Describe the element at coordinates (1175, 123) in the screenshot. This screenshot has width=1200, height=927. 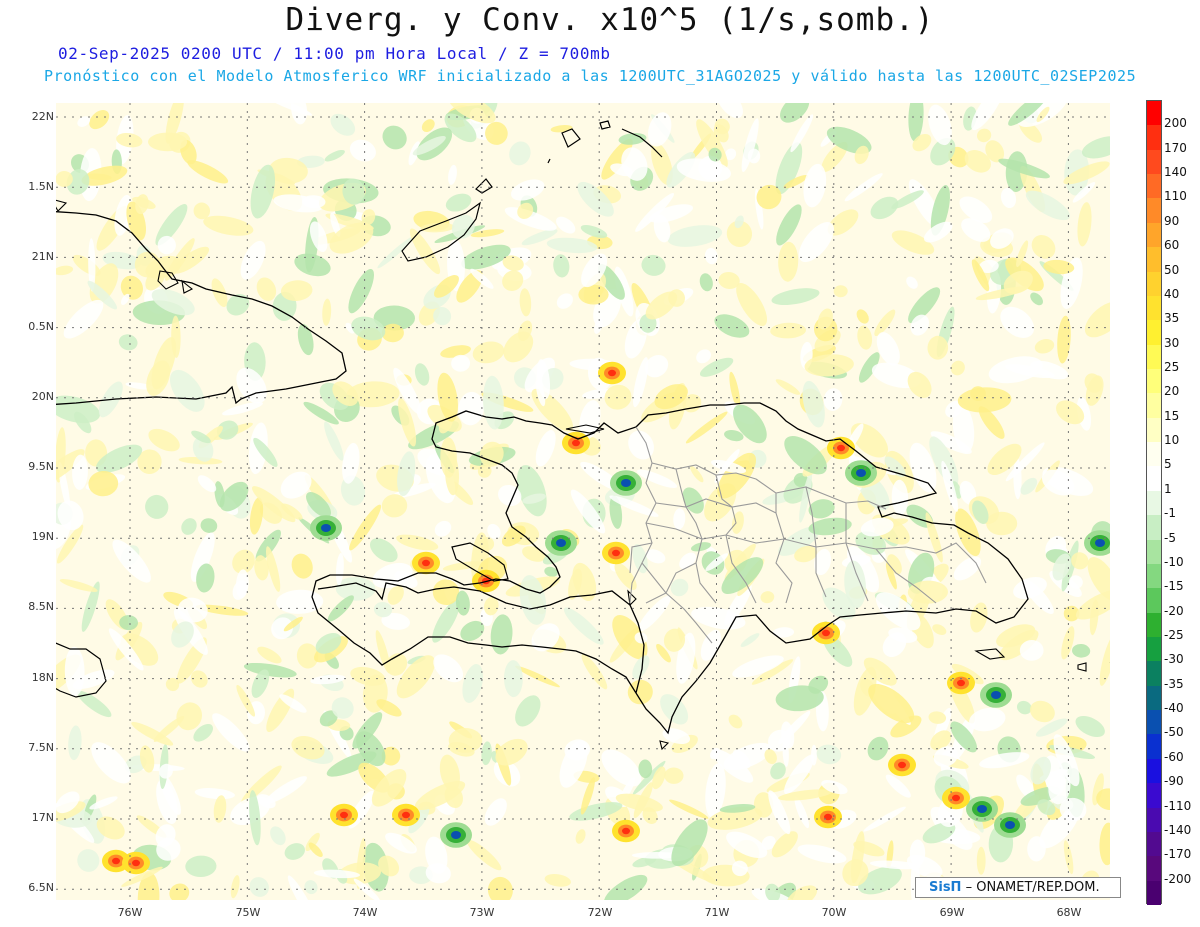
I see `colorbar-label: 200` at that location.